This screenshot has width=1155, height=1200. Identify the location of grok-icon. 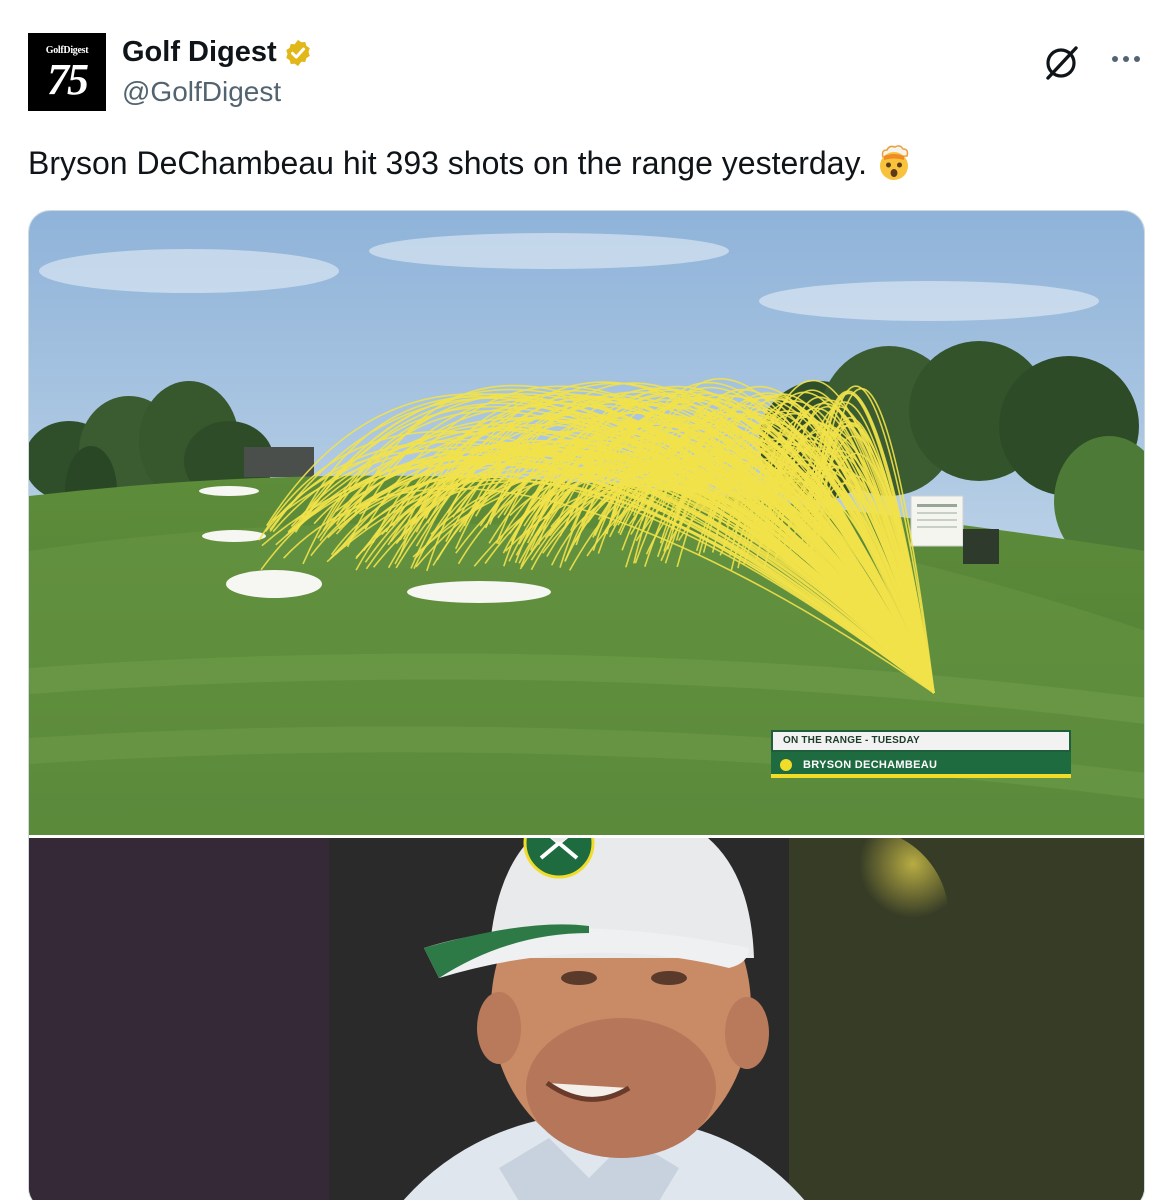
(1061, 63).